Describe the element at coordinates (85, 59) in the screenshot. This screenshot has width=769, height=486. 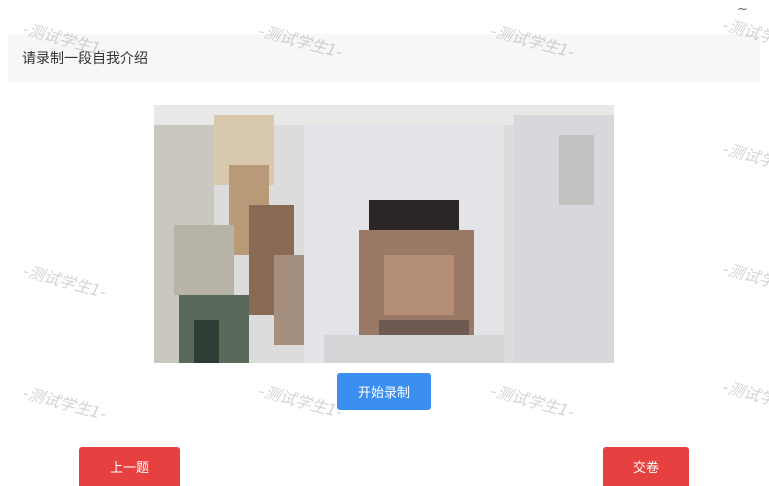
I see `question-prompt: 请录制一段自我介绍` at that location.